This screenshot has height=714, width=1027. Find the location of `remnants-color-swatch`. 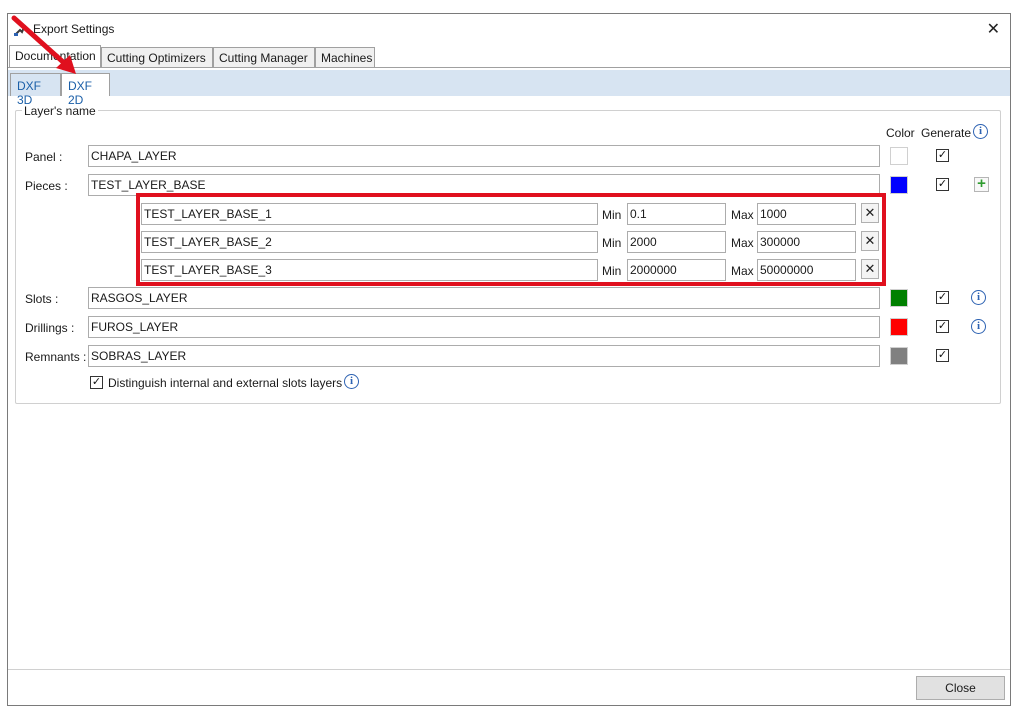

remnants-color-swatch is located at coordinates (899, 356).